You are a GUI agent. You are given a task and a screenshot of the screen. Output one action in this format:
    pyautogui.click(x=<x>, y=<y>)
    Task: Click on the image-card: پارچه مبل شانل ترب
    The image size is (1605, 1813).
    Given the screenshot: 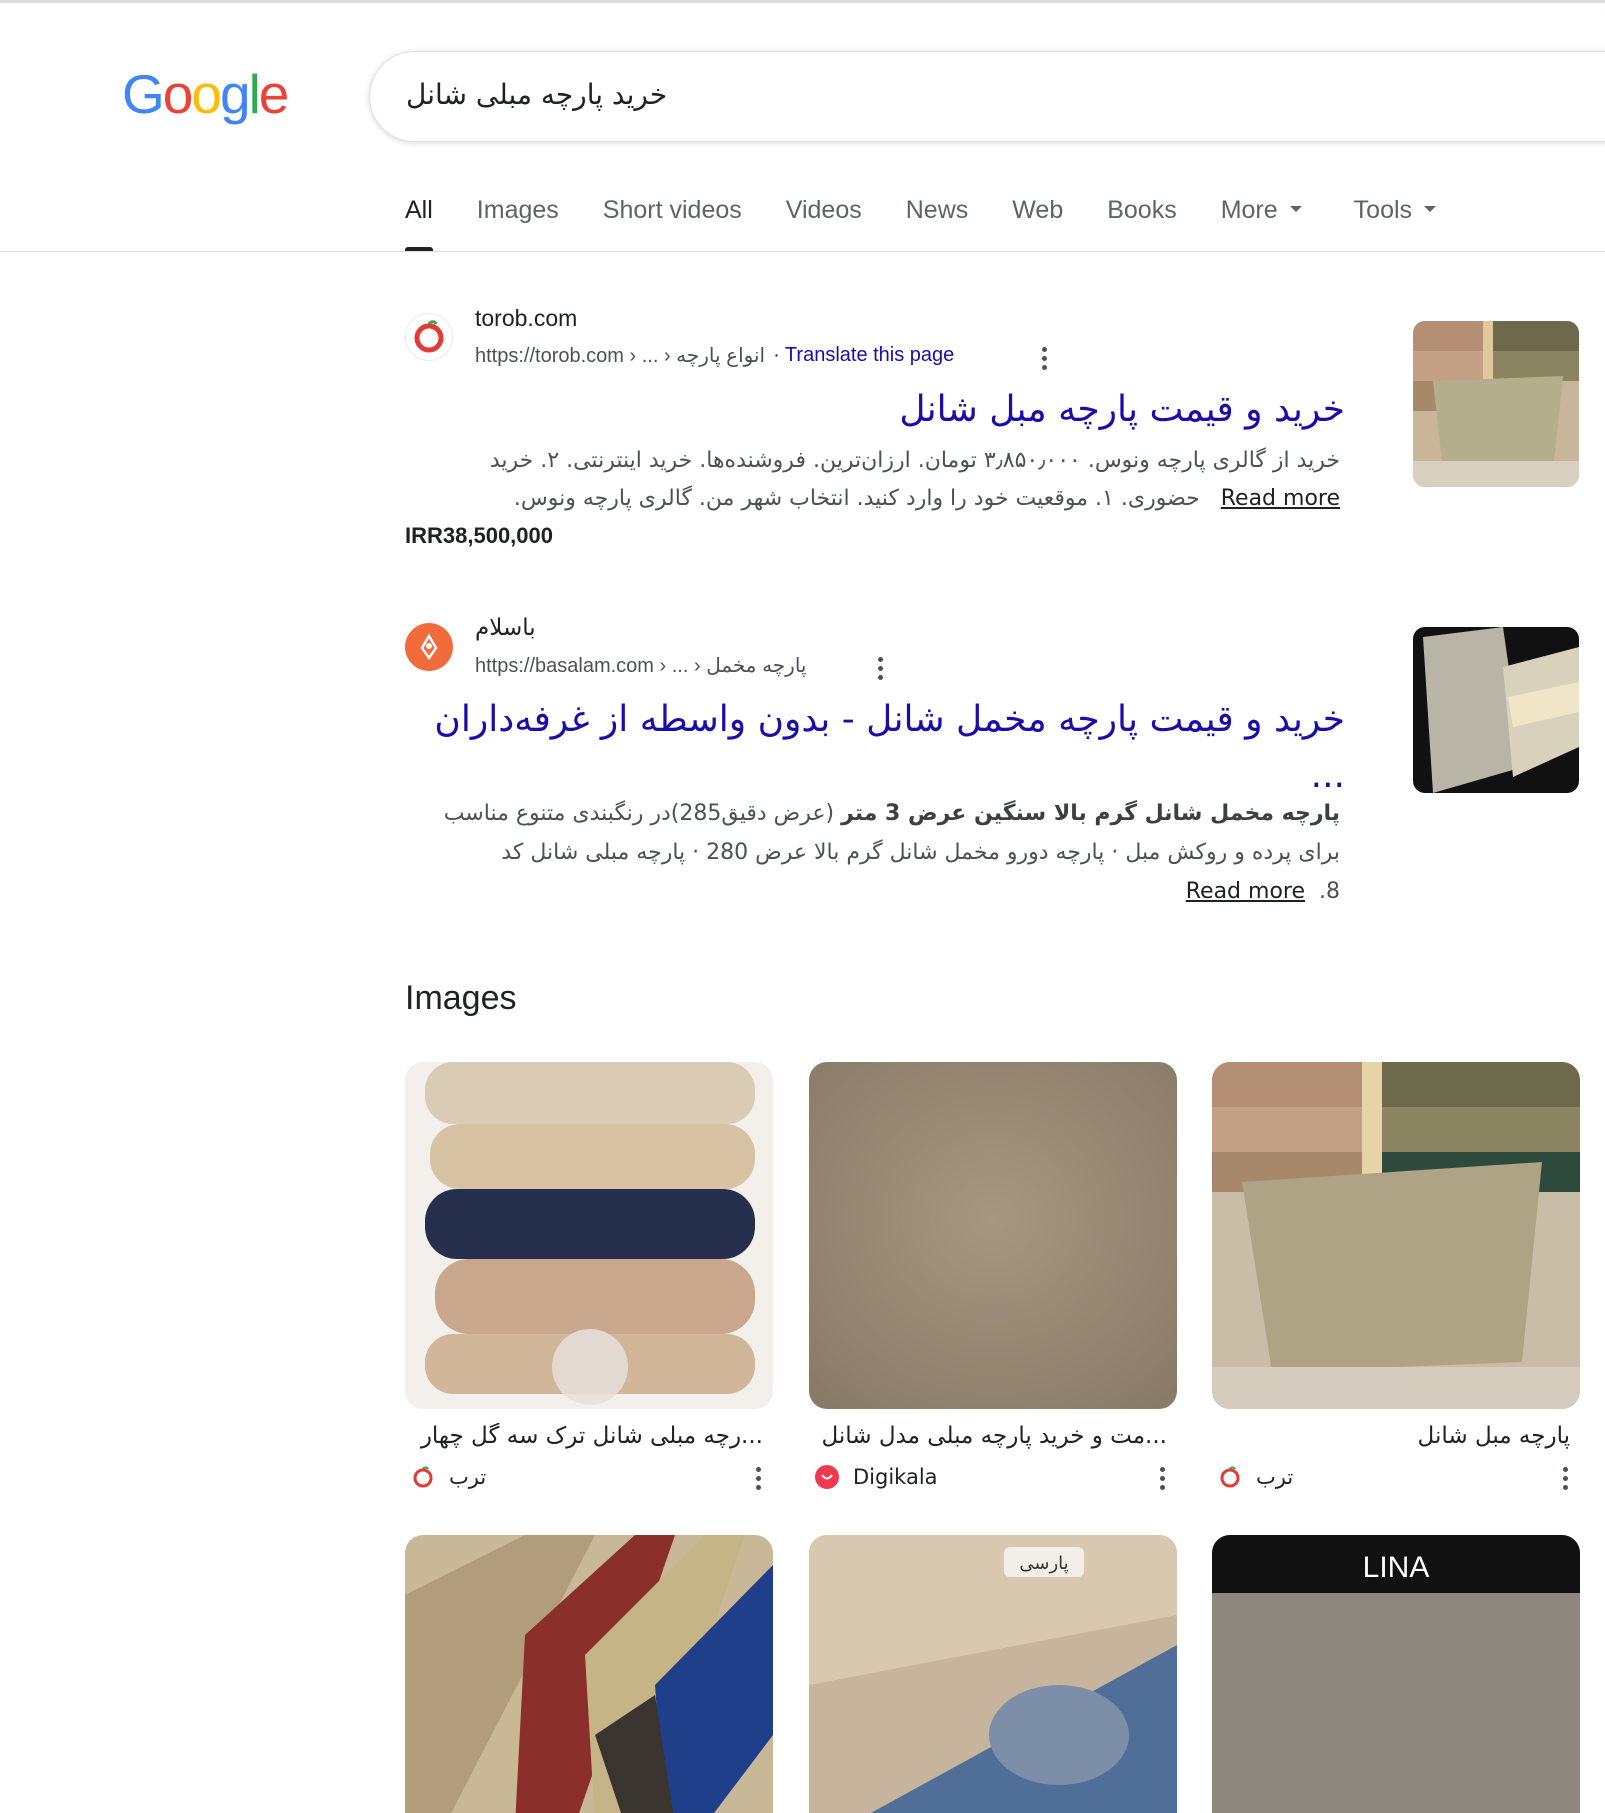 What is the action you would take?
    pyautogui.click(x=1396, y=1277)
    